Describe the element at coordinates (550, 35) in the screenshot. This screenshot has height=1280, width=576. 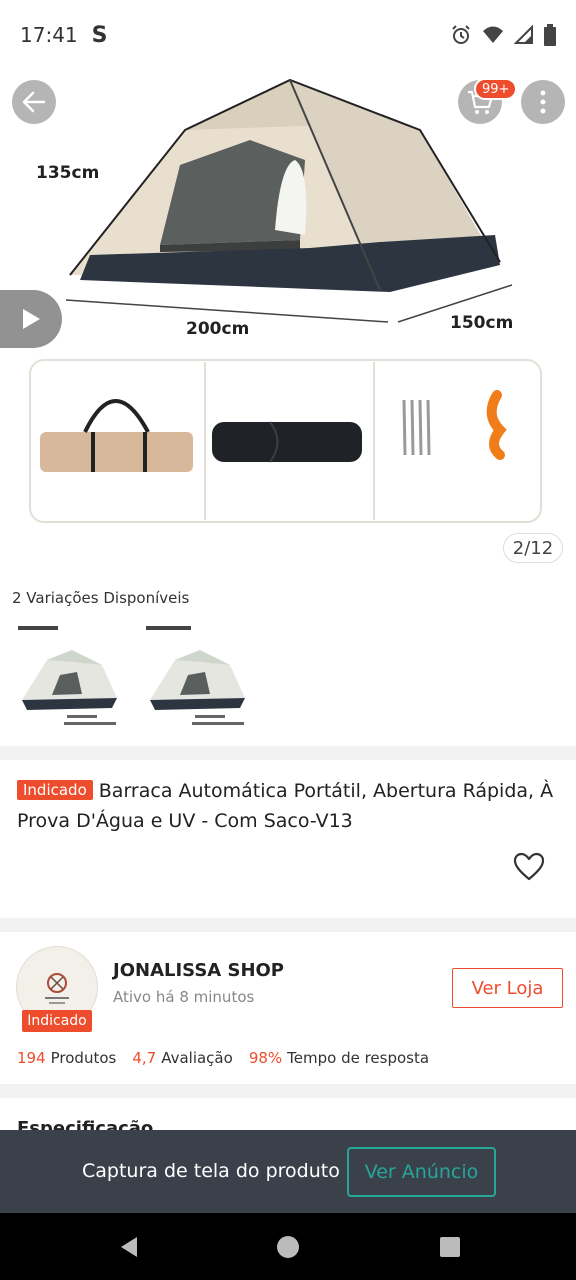
I see `battery-icon` at that location.